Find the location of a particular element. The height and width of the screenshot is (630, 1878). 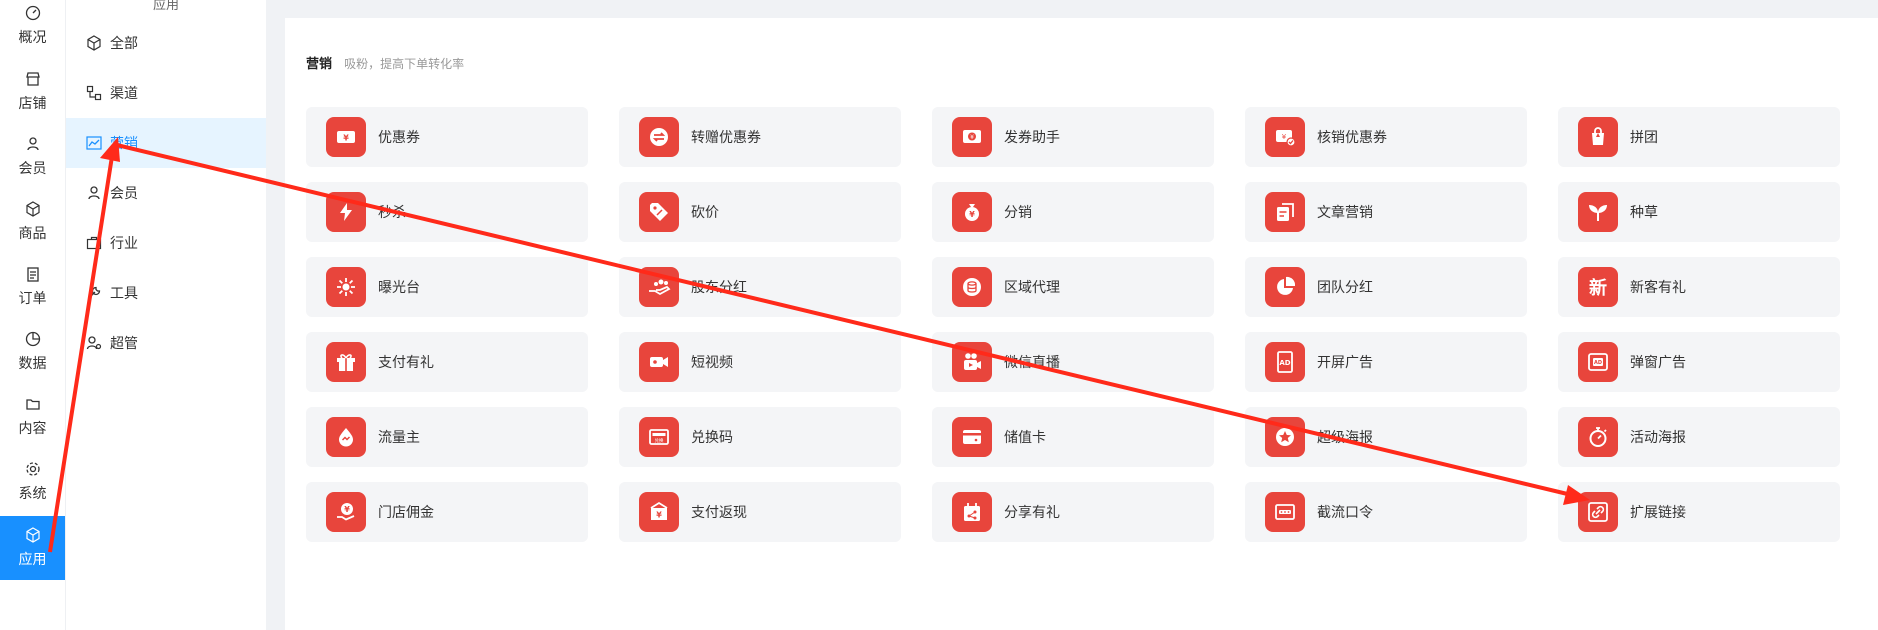

rail-item-orders: 订单 is located at coordinates (32, 287).